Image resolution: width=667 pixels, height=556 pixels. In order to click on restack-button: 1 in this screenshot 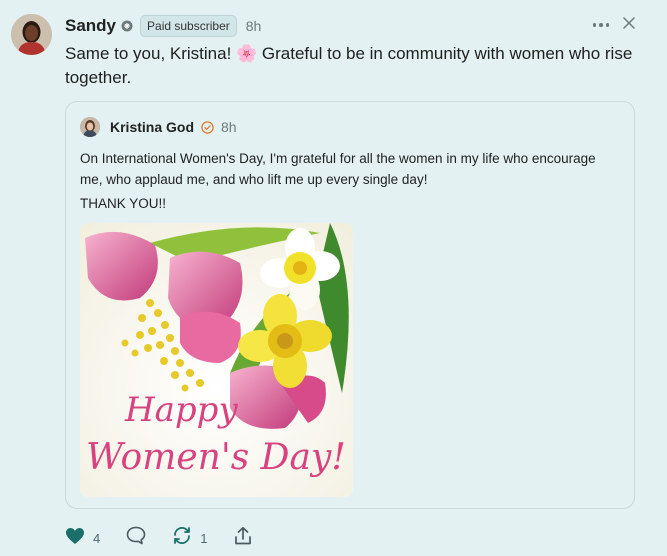, I will do `click(189, 538)`.